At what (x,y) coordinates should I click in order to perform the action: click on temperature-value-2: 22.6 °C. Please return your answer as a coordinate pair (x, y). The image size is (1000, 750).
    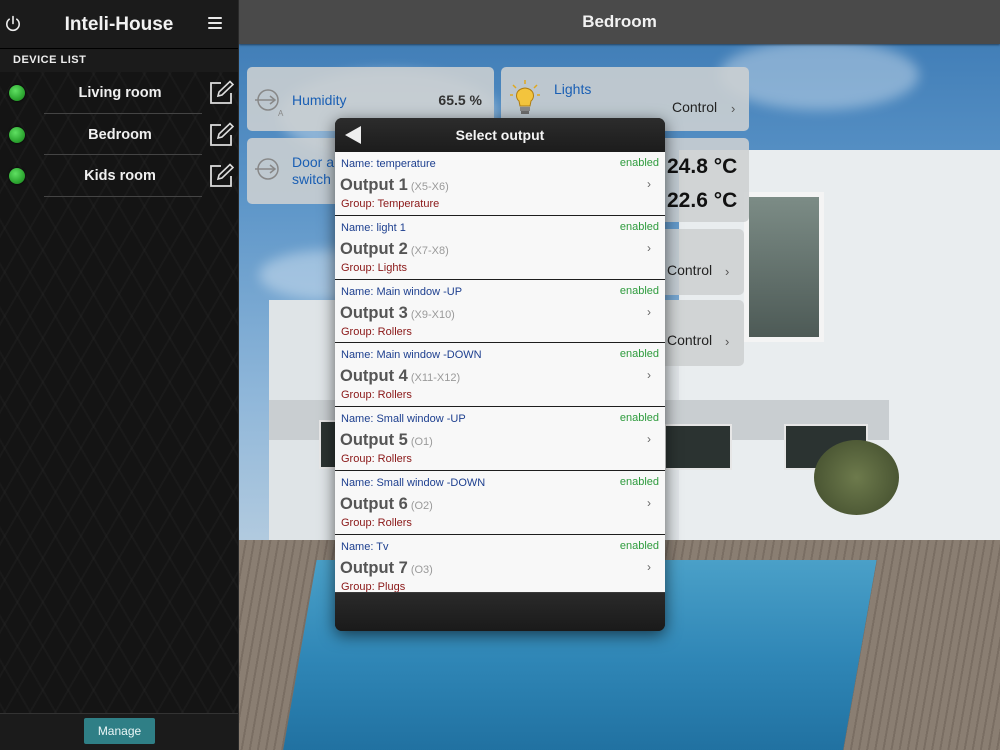
    Looking at the image, I should click on (702, 200).